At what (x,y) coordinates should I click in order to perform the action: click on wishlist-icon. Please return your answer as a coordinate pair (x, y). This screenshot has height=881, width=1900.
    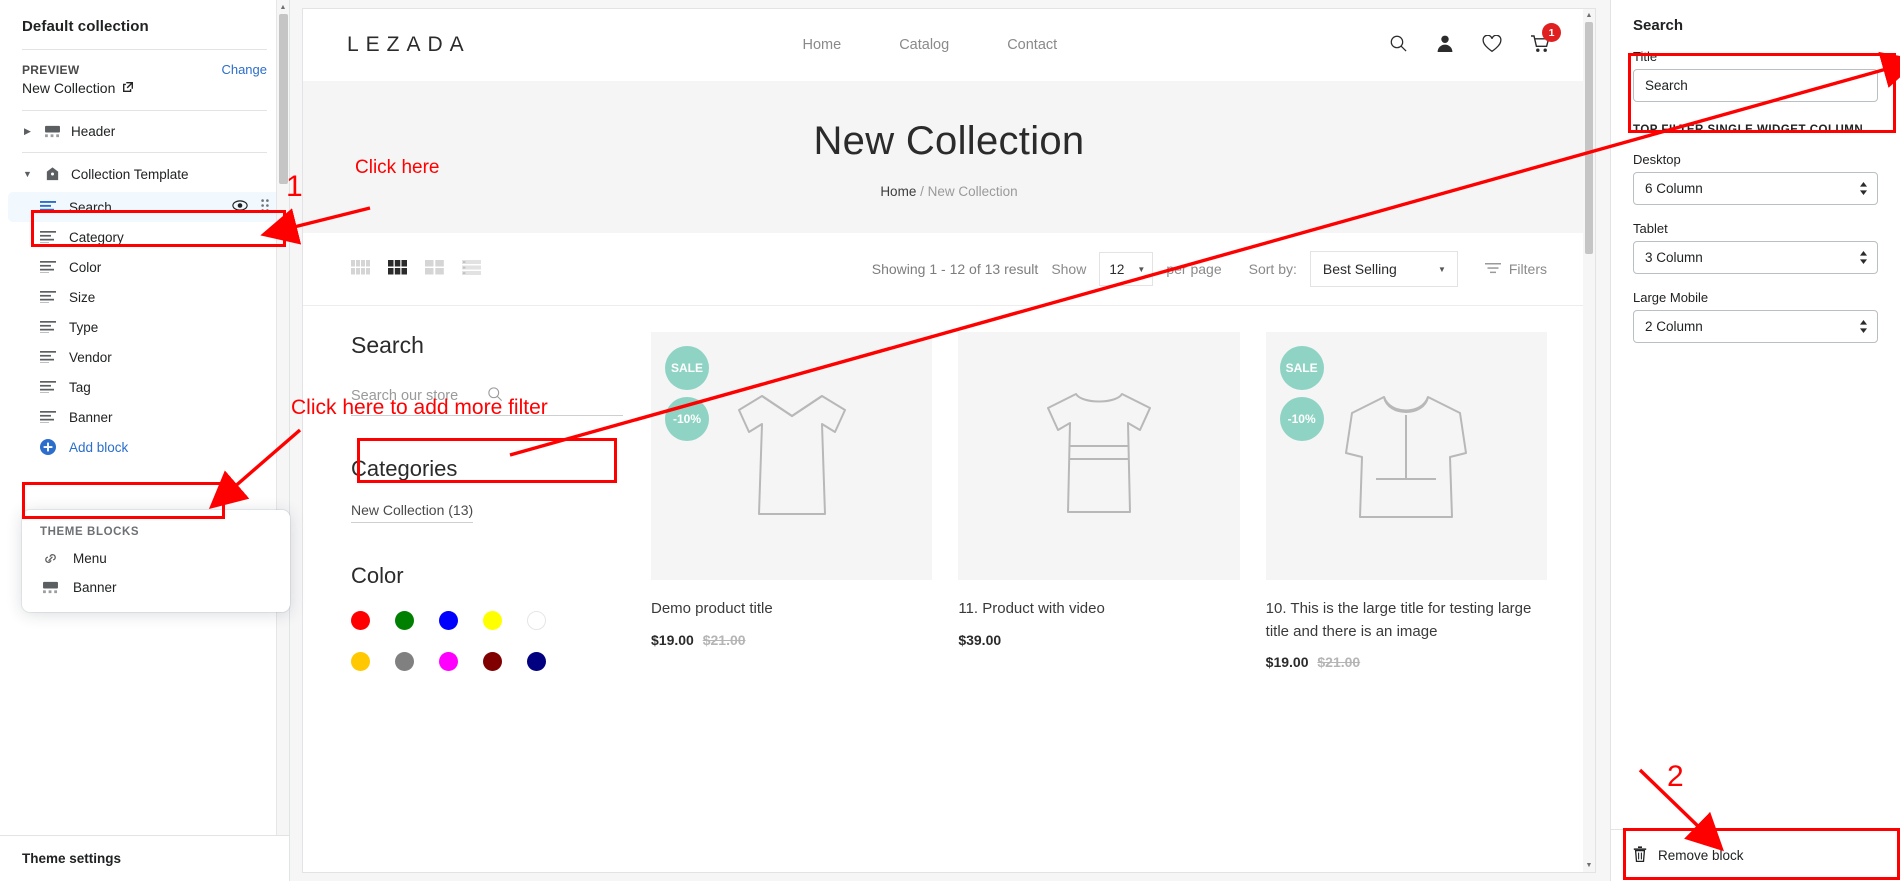
    Looking at the image, I should click on (1492, 45).